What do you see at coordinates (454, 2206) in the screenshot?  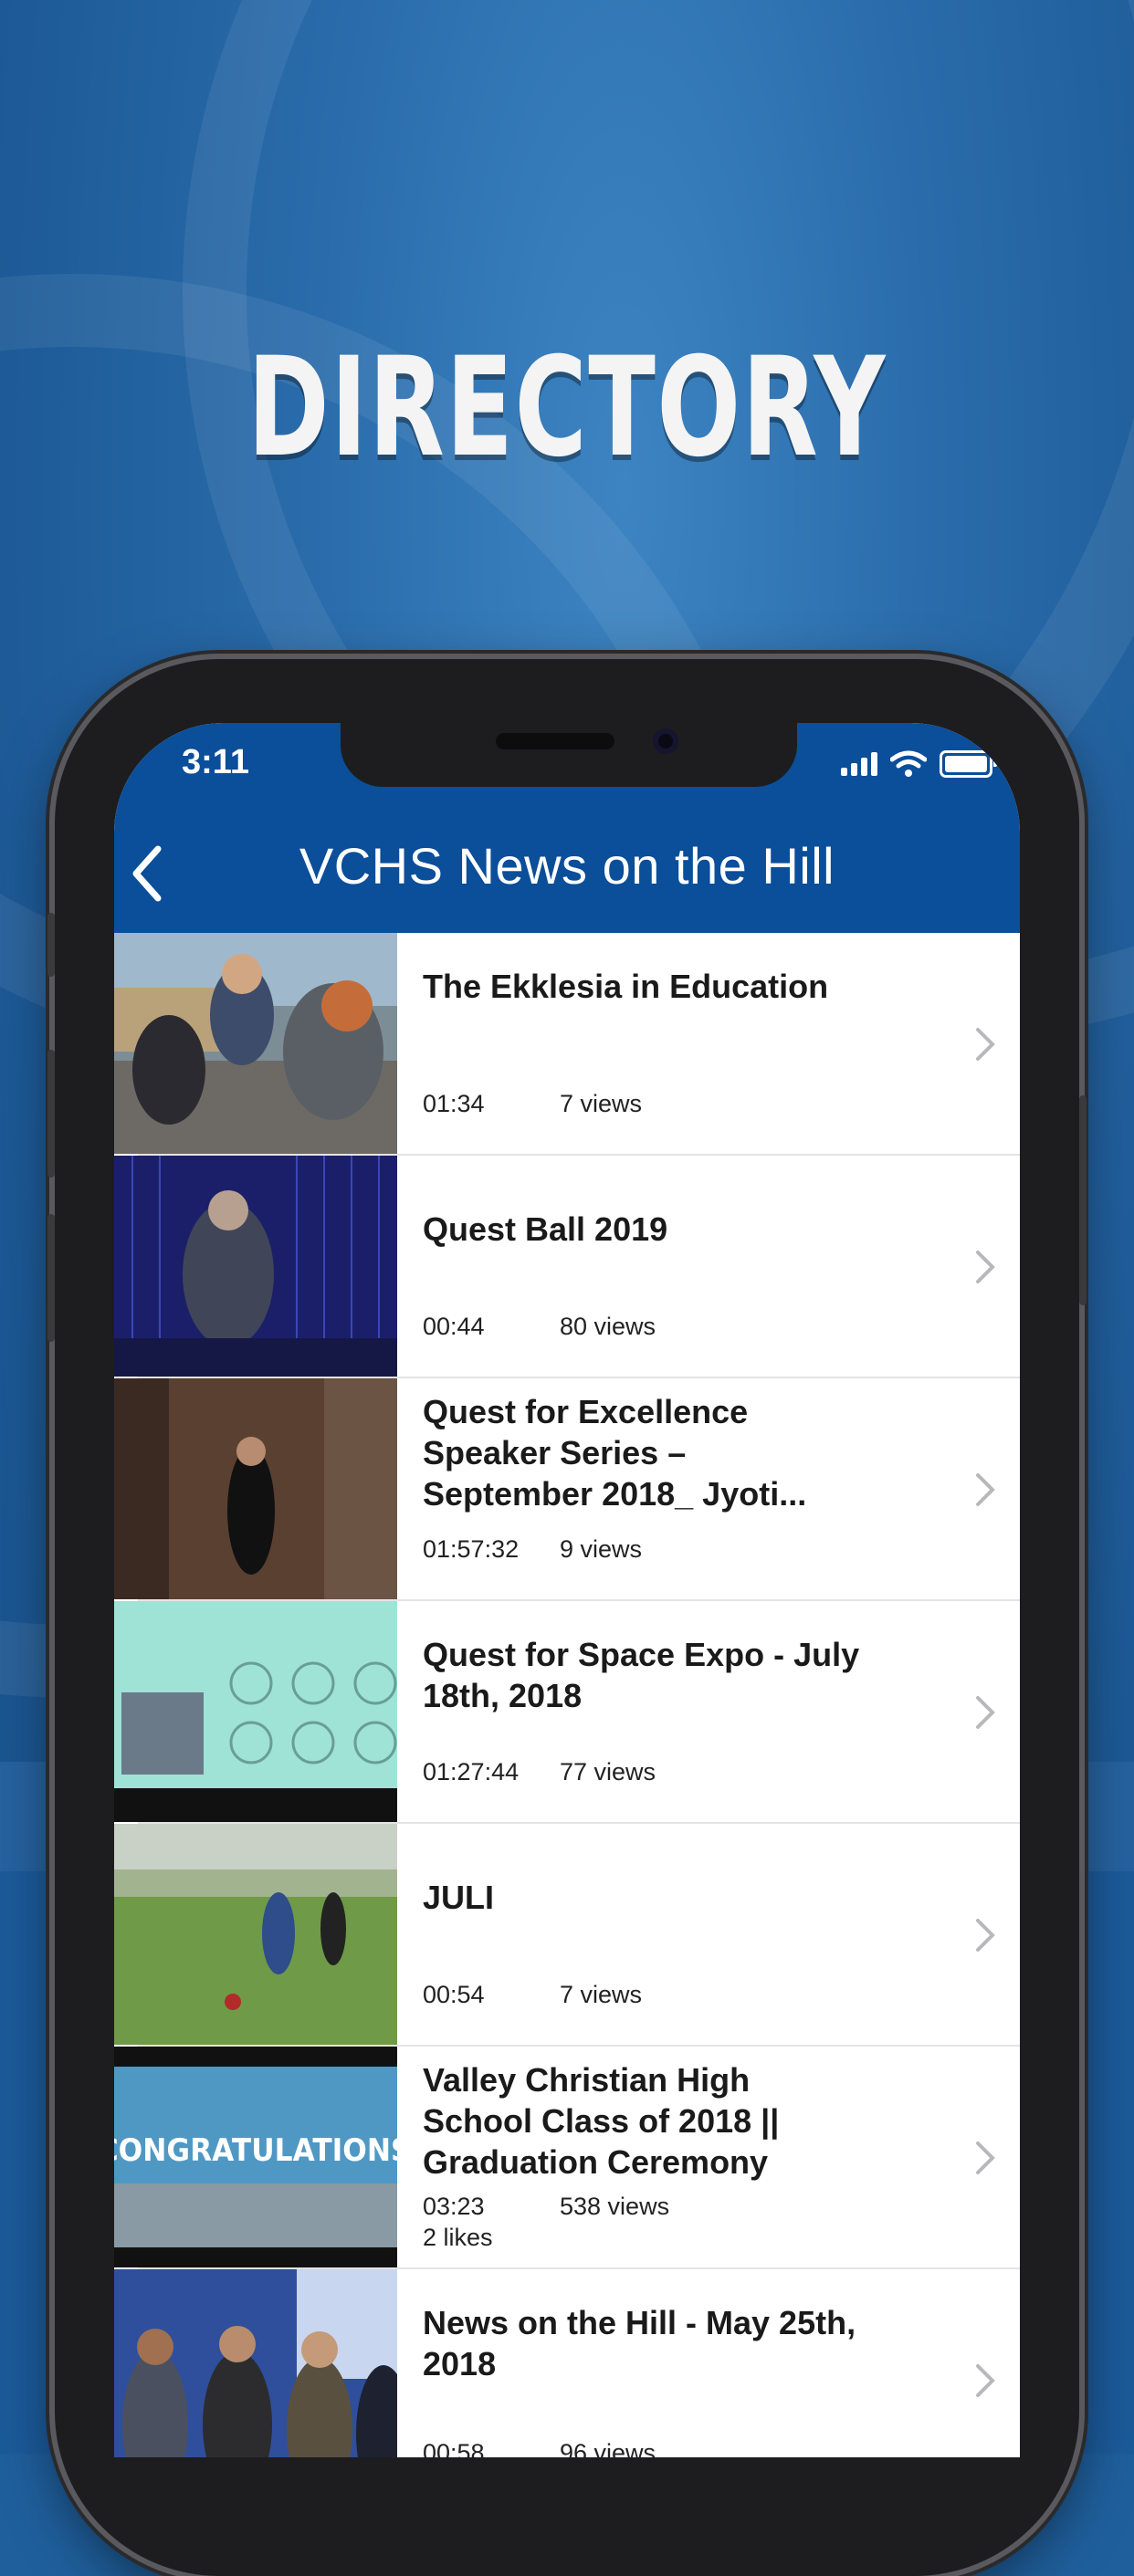 I see `video-duration: 03:23` at bounding box center [454, 2206].